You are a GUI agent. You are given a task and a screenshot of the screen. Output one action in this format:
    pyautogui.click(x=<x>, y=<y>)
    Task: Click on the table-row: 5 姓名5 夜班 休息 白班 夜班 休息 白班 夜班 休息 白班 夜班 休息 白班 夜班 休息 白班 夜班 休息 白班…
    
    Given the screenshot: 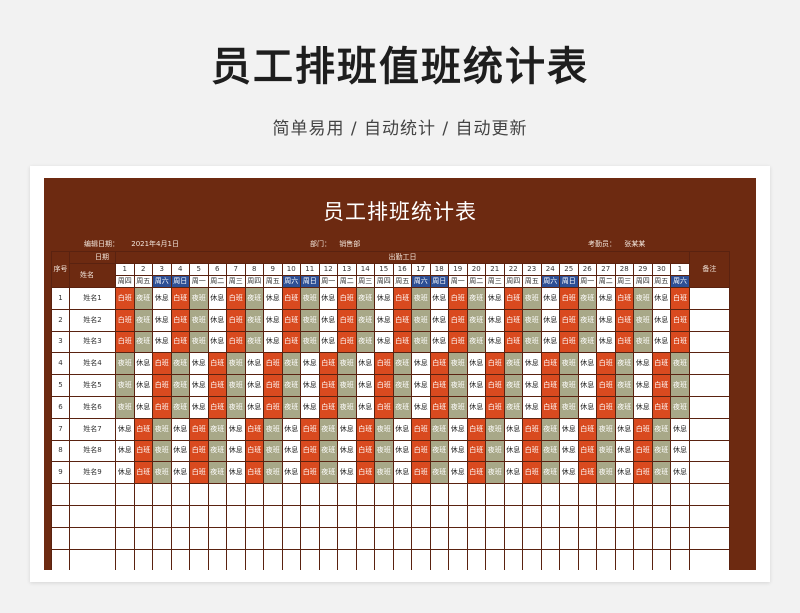 What is the action you would take?
    pyautogui.click(x=390, y=385)
    